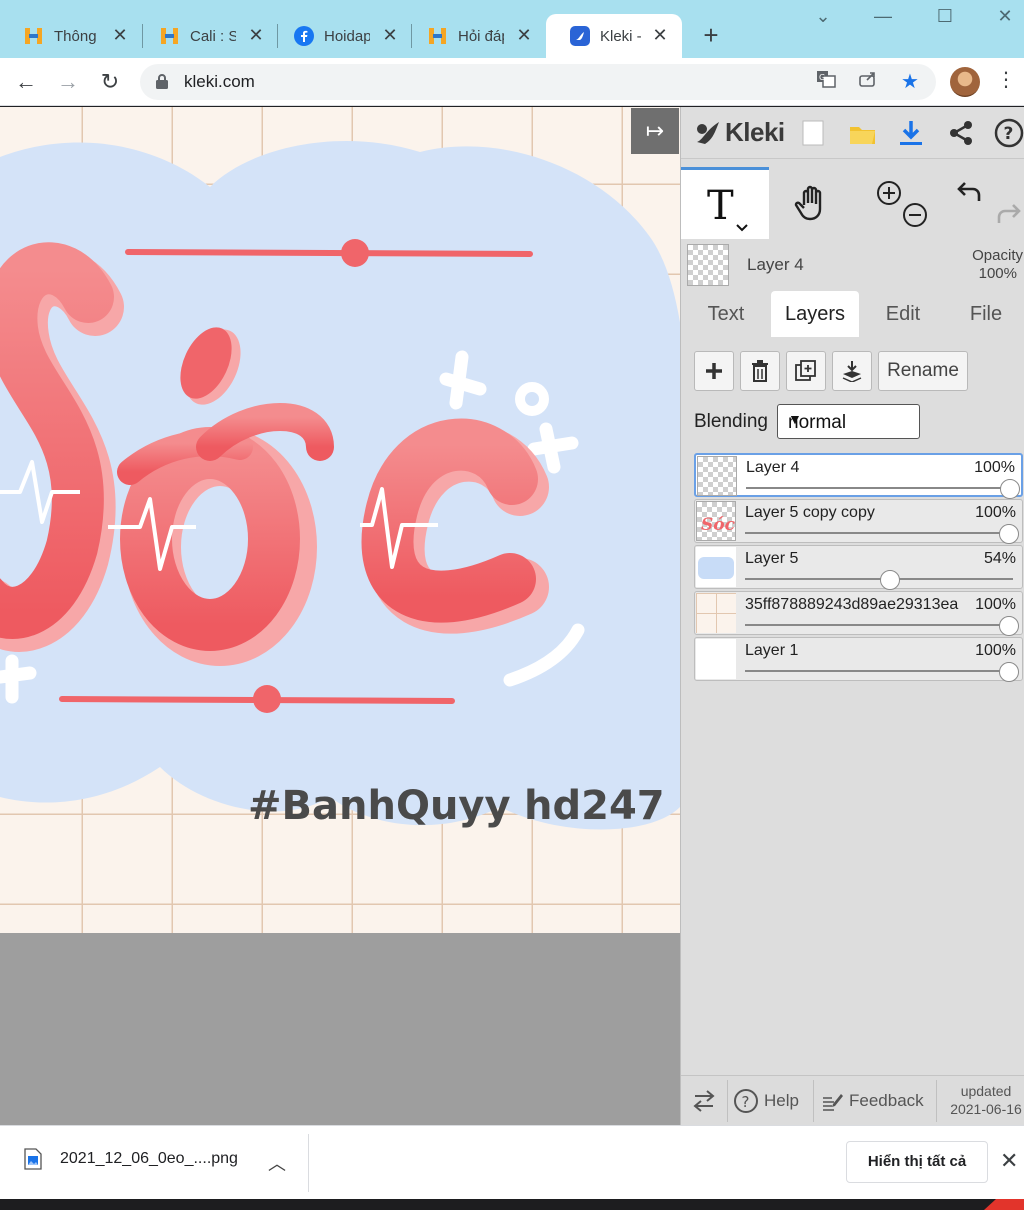  Describe the element at coordinates (731, 421) in the screenshot. I see `blending-label: Blending` at that location.